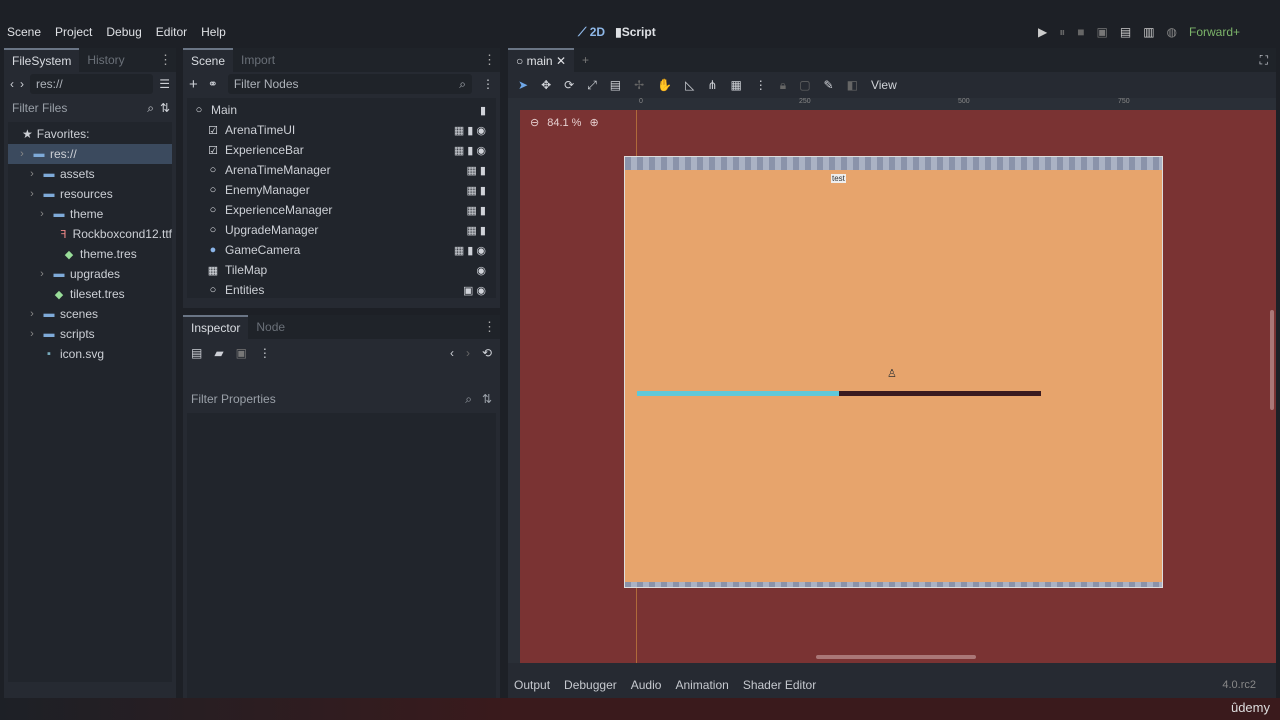 The image size is (1280, 720). Describe the element at coordinates (341, 170) in the screenshot. I see `scene-node: ○ ArenaTimeManager ▦ ▮` at that location.